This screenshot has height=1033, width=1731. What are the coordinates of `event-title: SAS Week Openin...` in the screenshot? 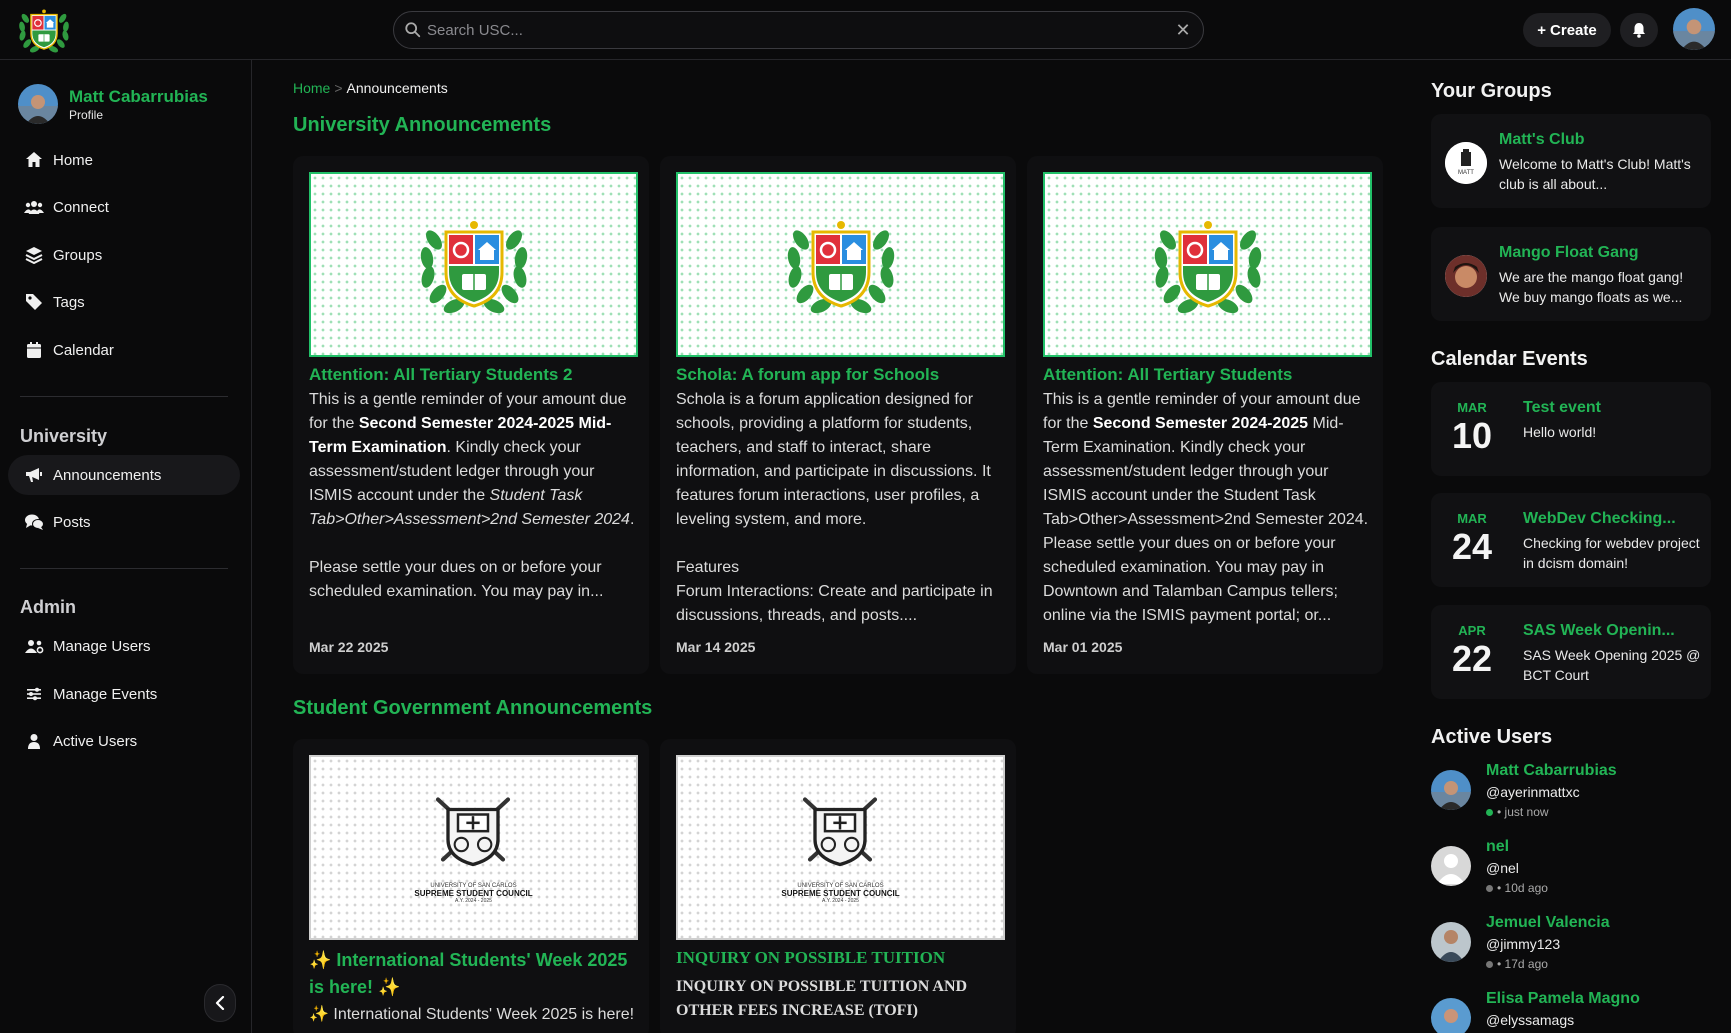 It's located at (1599, 631).